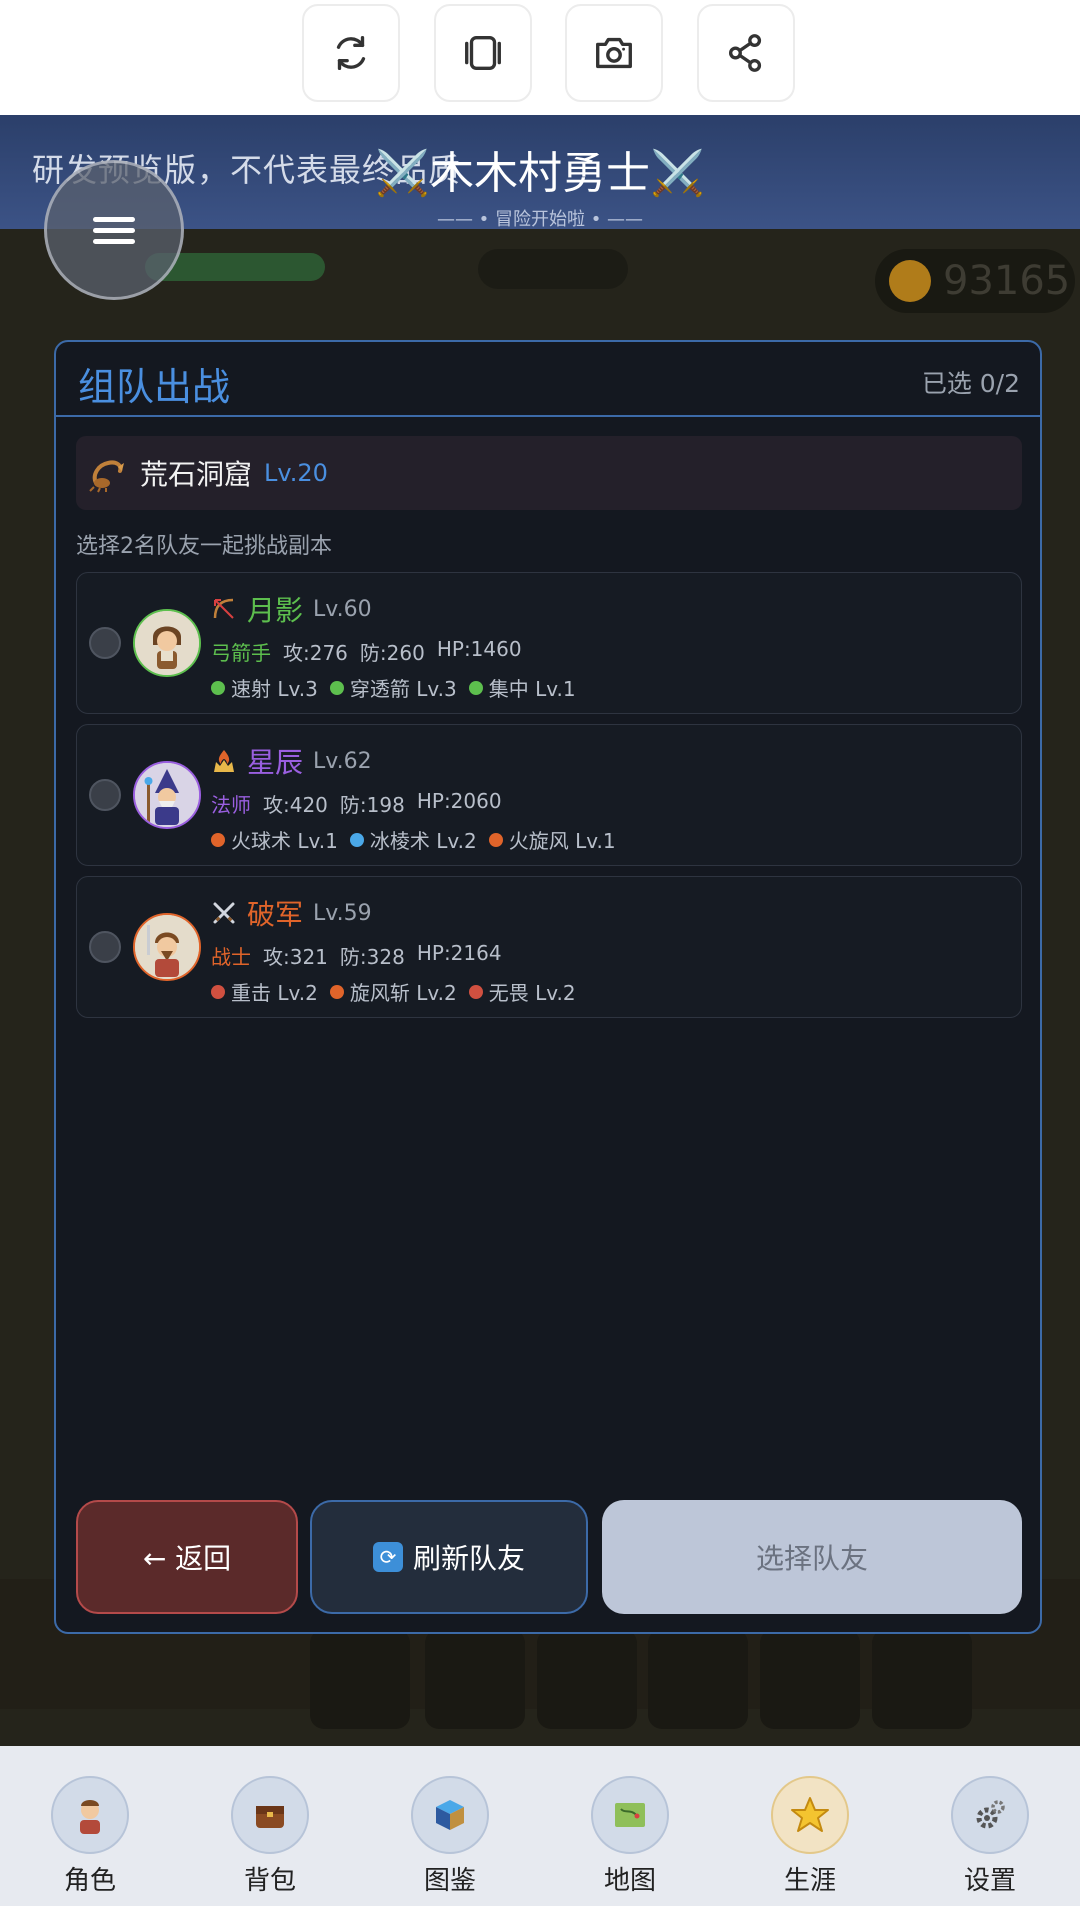 This screenshot has height=1906, width=1080. What do you see at coordinates (989, 1881) in the screenshot?
I see `nav-label: 设置` at bounding box center [989, 1881].